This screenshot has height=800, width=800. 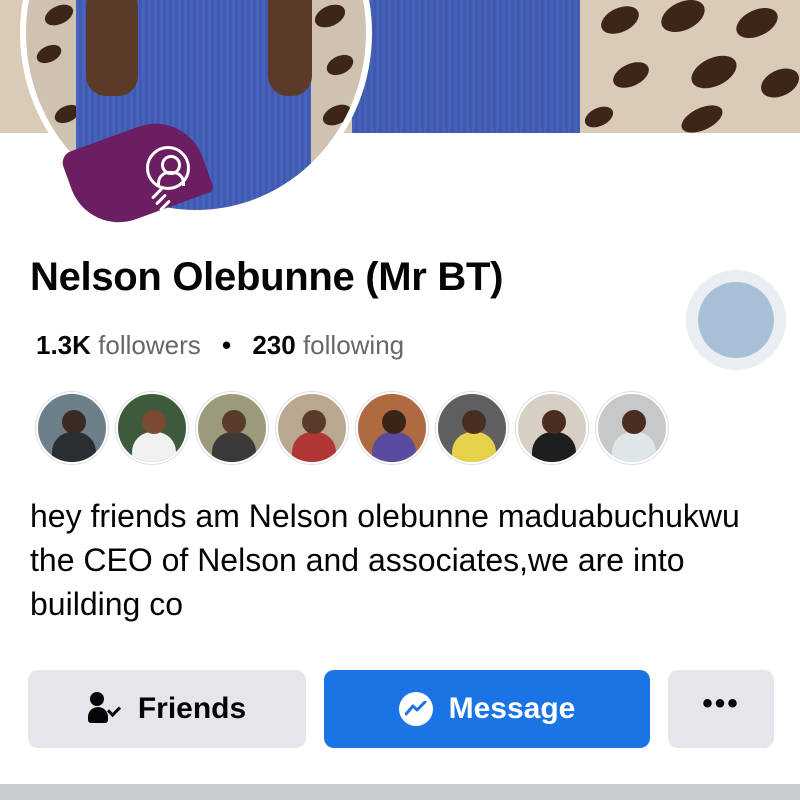 What do you see at coordinates (512, 708) in the screenshot?
I see `message-button-label: Message` at bounding box center [512, 708].